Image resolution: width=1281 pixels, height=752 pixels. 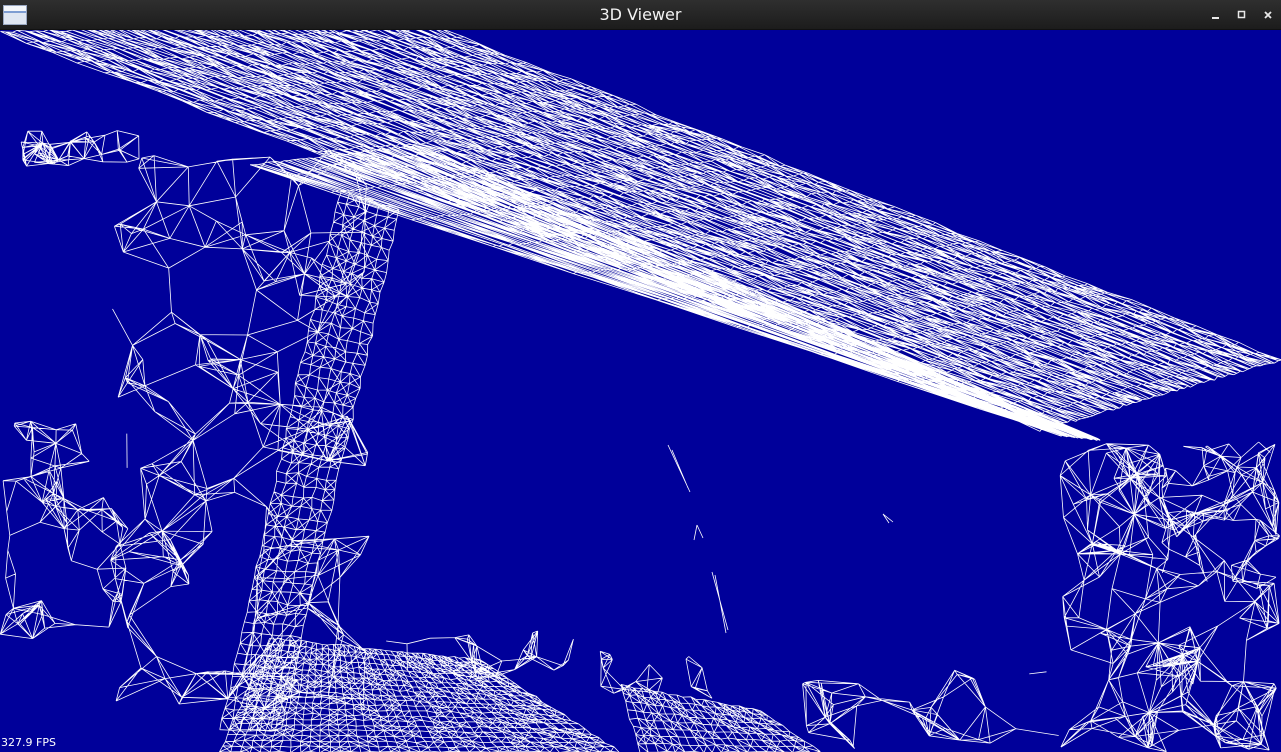 I want to click on close-icon, so click(x=1268, y=15).